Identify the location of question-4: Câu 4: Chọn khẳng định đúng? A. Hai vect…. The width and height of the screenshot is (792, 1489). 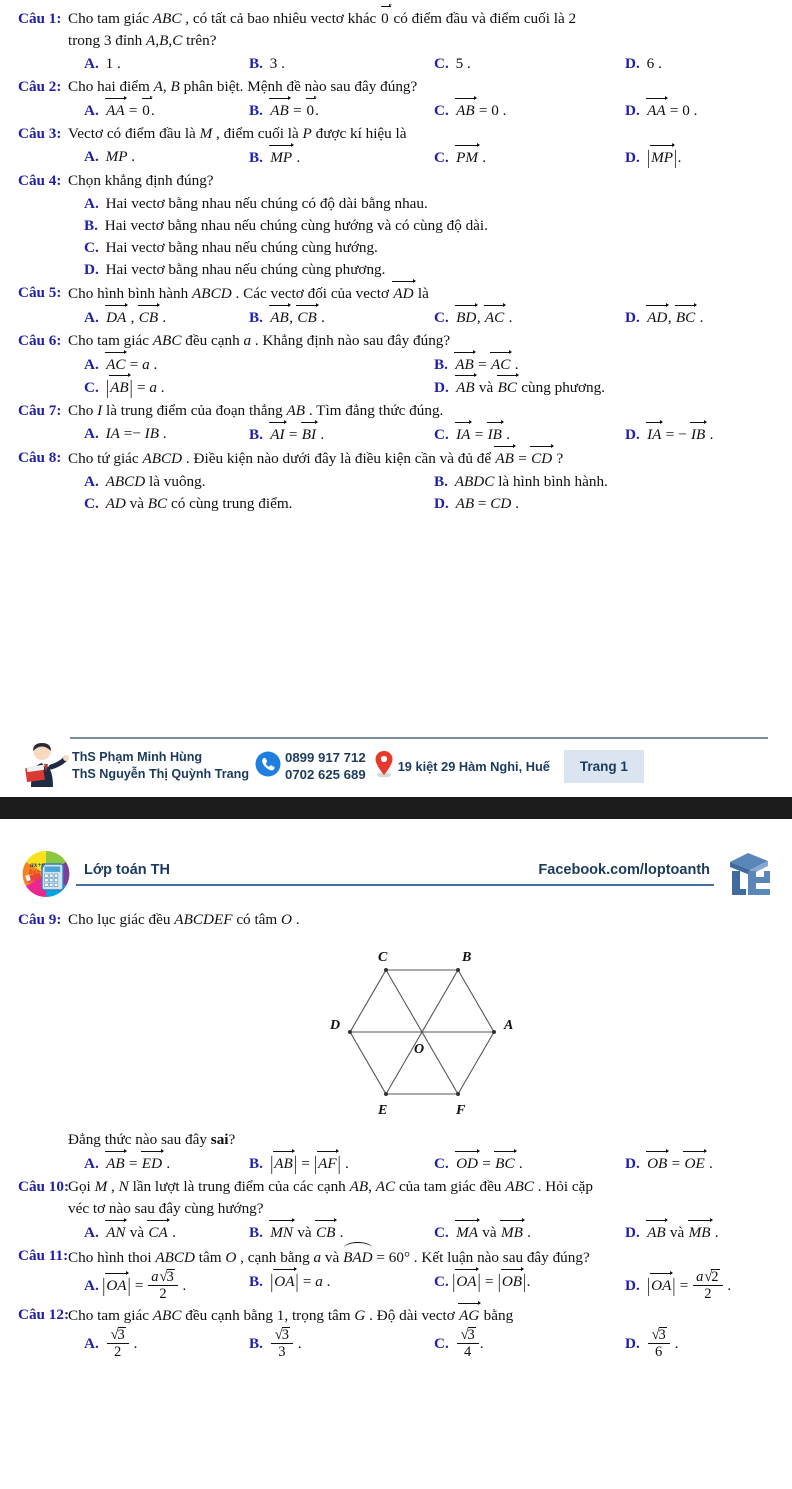
(396, 225).